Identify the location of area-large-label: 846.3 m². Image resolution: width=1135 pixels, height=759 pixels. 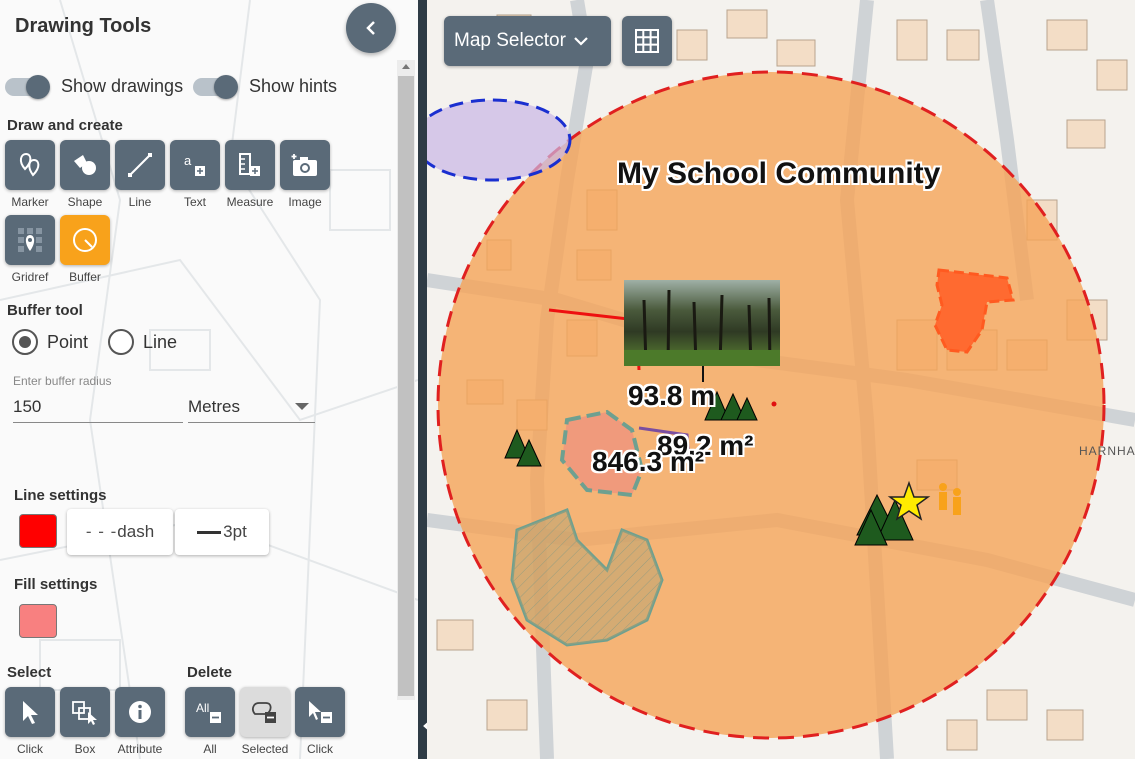
(648, 462).